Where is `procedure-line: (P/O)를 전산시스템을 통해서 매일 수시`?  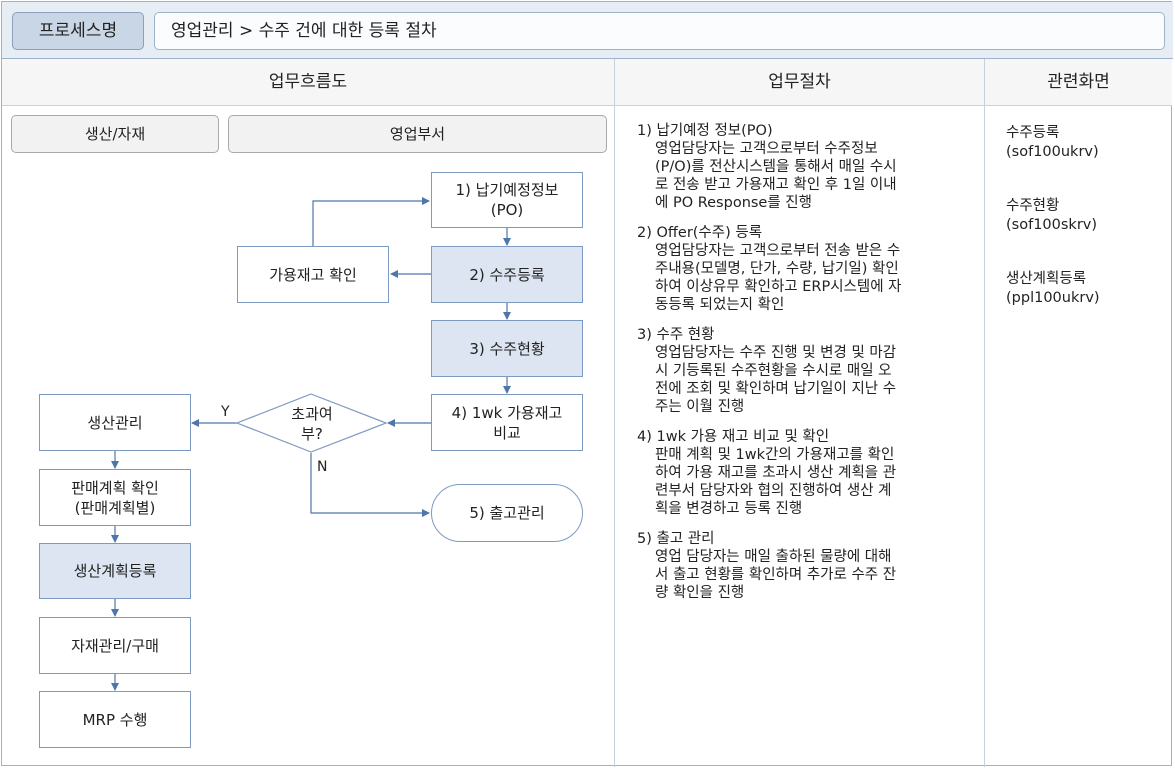
procedure-line: (P/O)를 전산시스템을 통해서 매일 수시 is located at coordinates (776, 167).